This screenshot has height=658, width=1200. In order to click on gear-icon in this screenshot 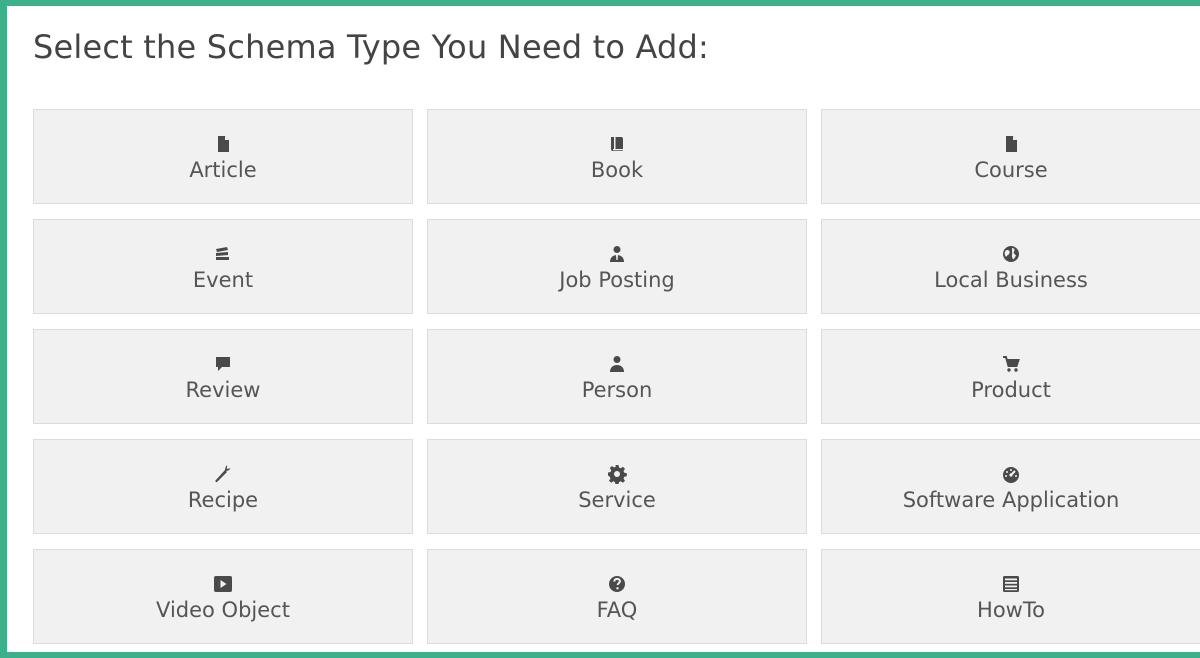, I will do `click(617, 474)`.